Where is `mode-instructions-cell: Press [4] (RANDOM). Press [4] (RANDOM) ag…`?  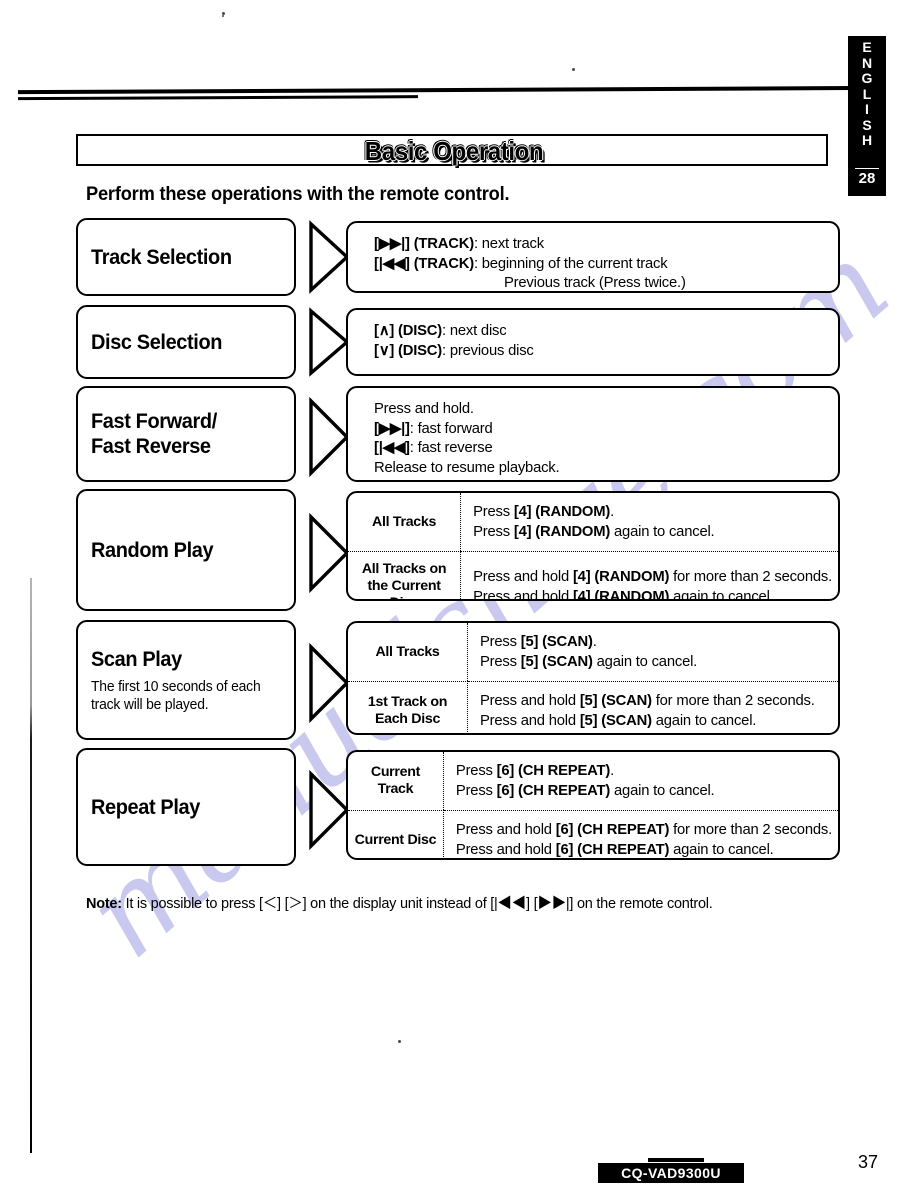
mode-instructions-cell: Press [4] (RANDOM). Press [4] (RANDOM) ag… is located at coordinates (649, 522).